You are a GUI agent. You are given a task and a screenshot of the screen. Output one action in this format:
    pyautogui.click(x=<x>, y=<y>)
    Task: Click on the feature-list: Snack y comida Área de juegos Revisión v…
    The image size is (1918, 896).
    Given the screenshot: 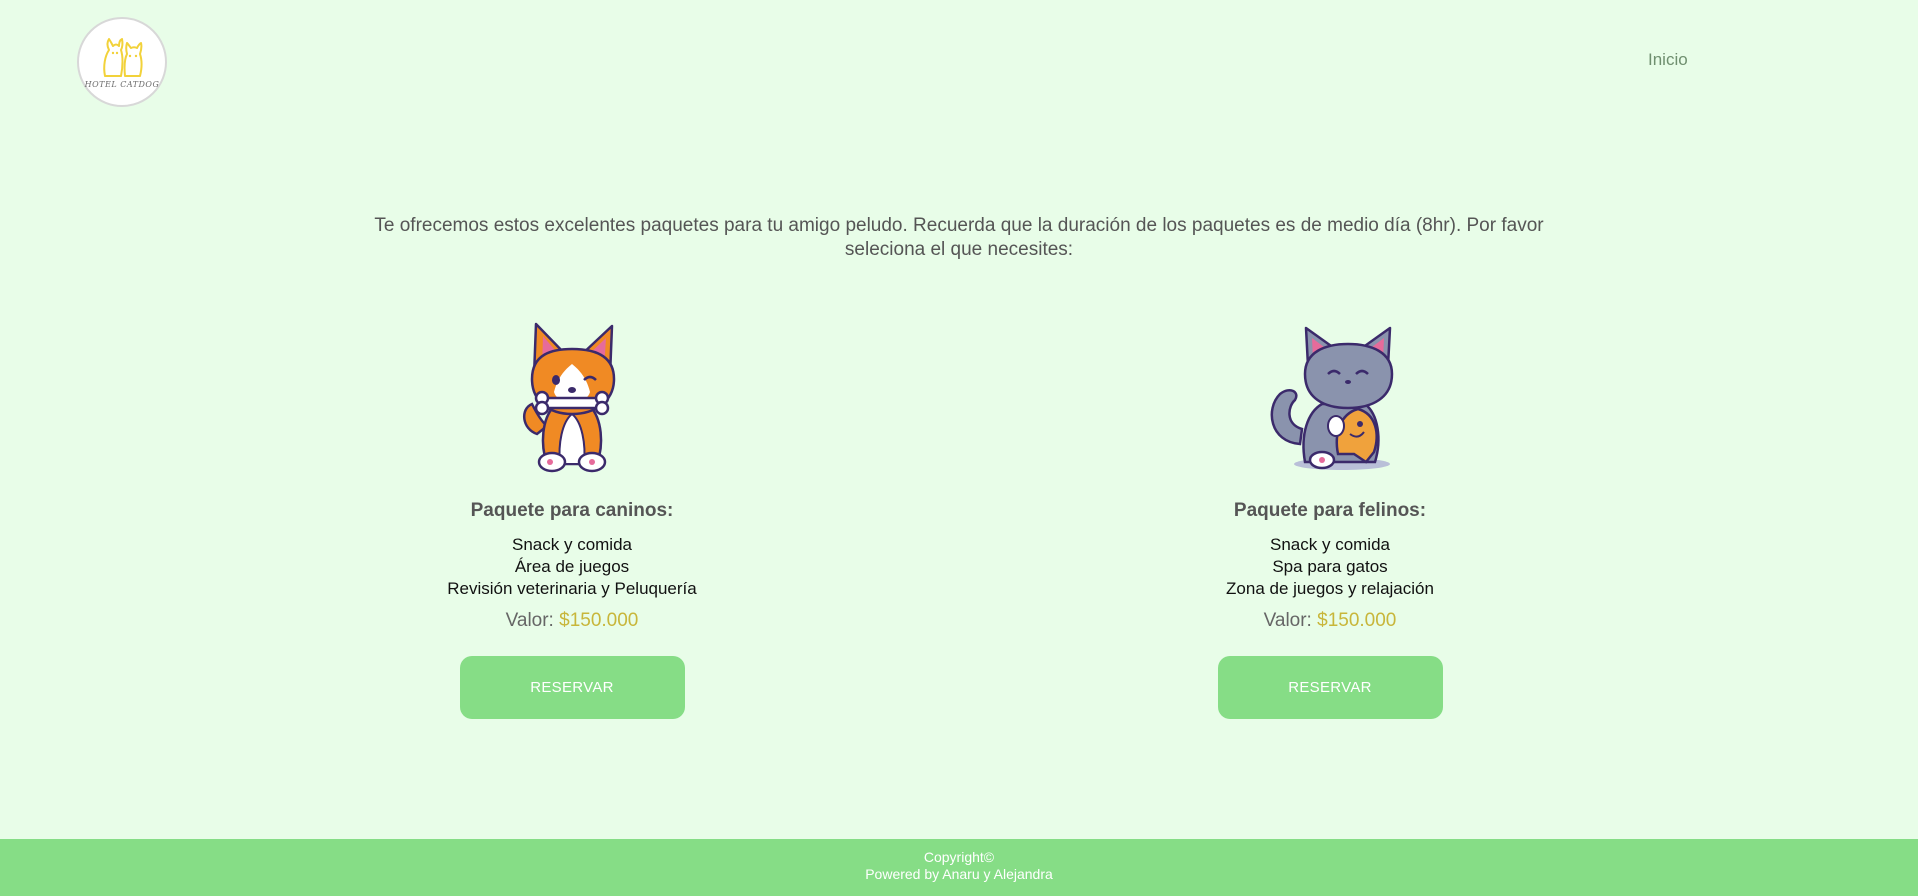 What is the action you would take?
    pyautogui.click(x=572, y=567)
    